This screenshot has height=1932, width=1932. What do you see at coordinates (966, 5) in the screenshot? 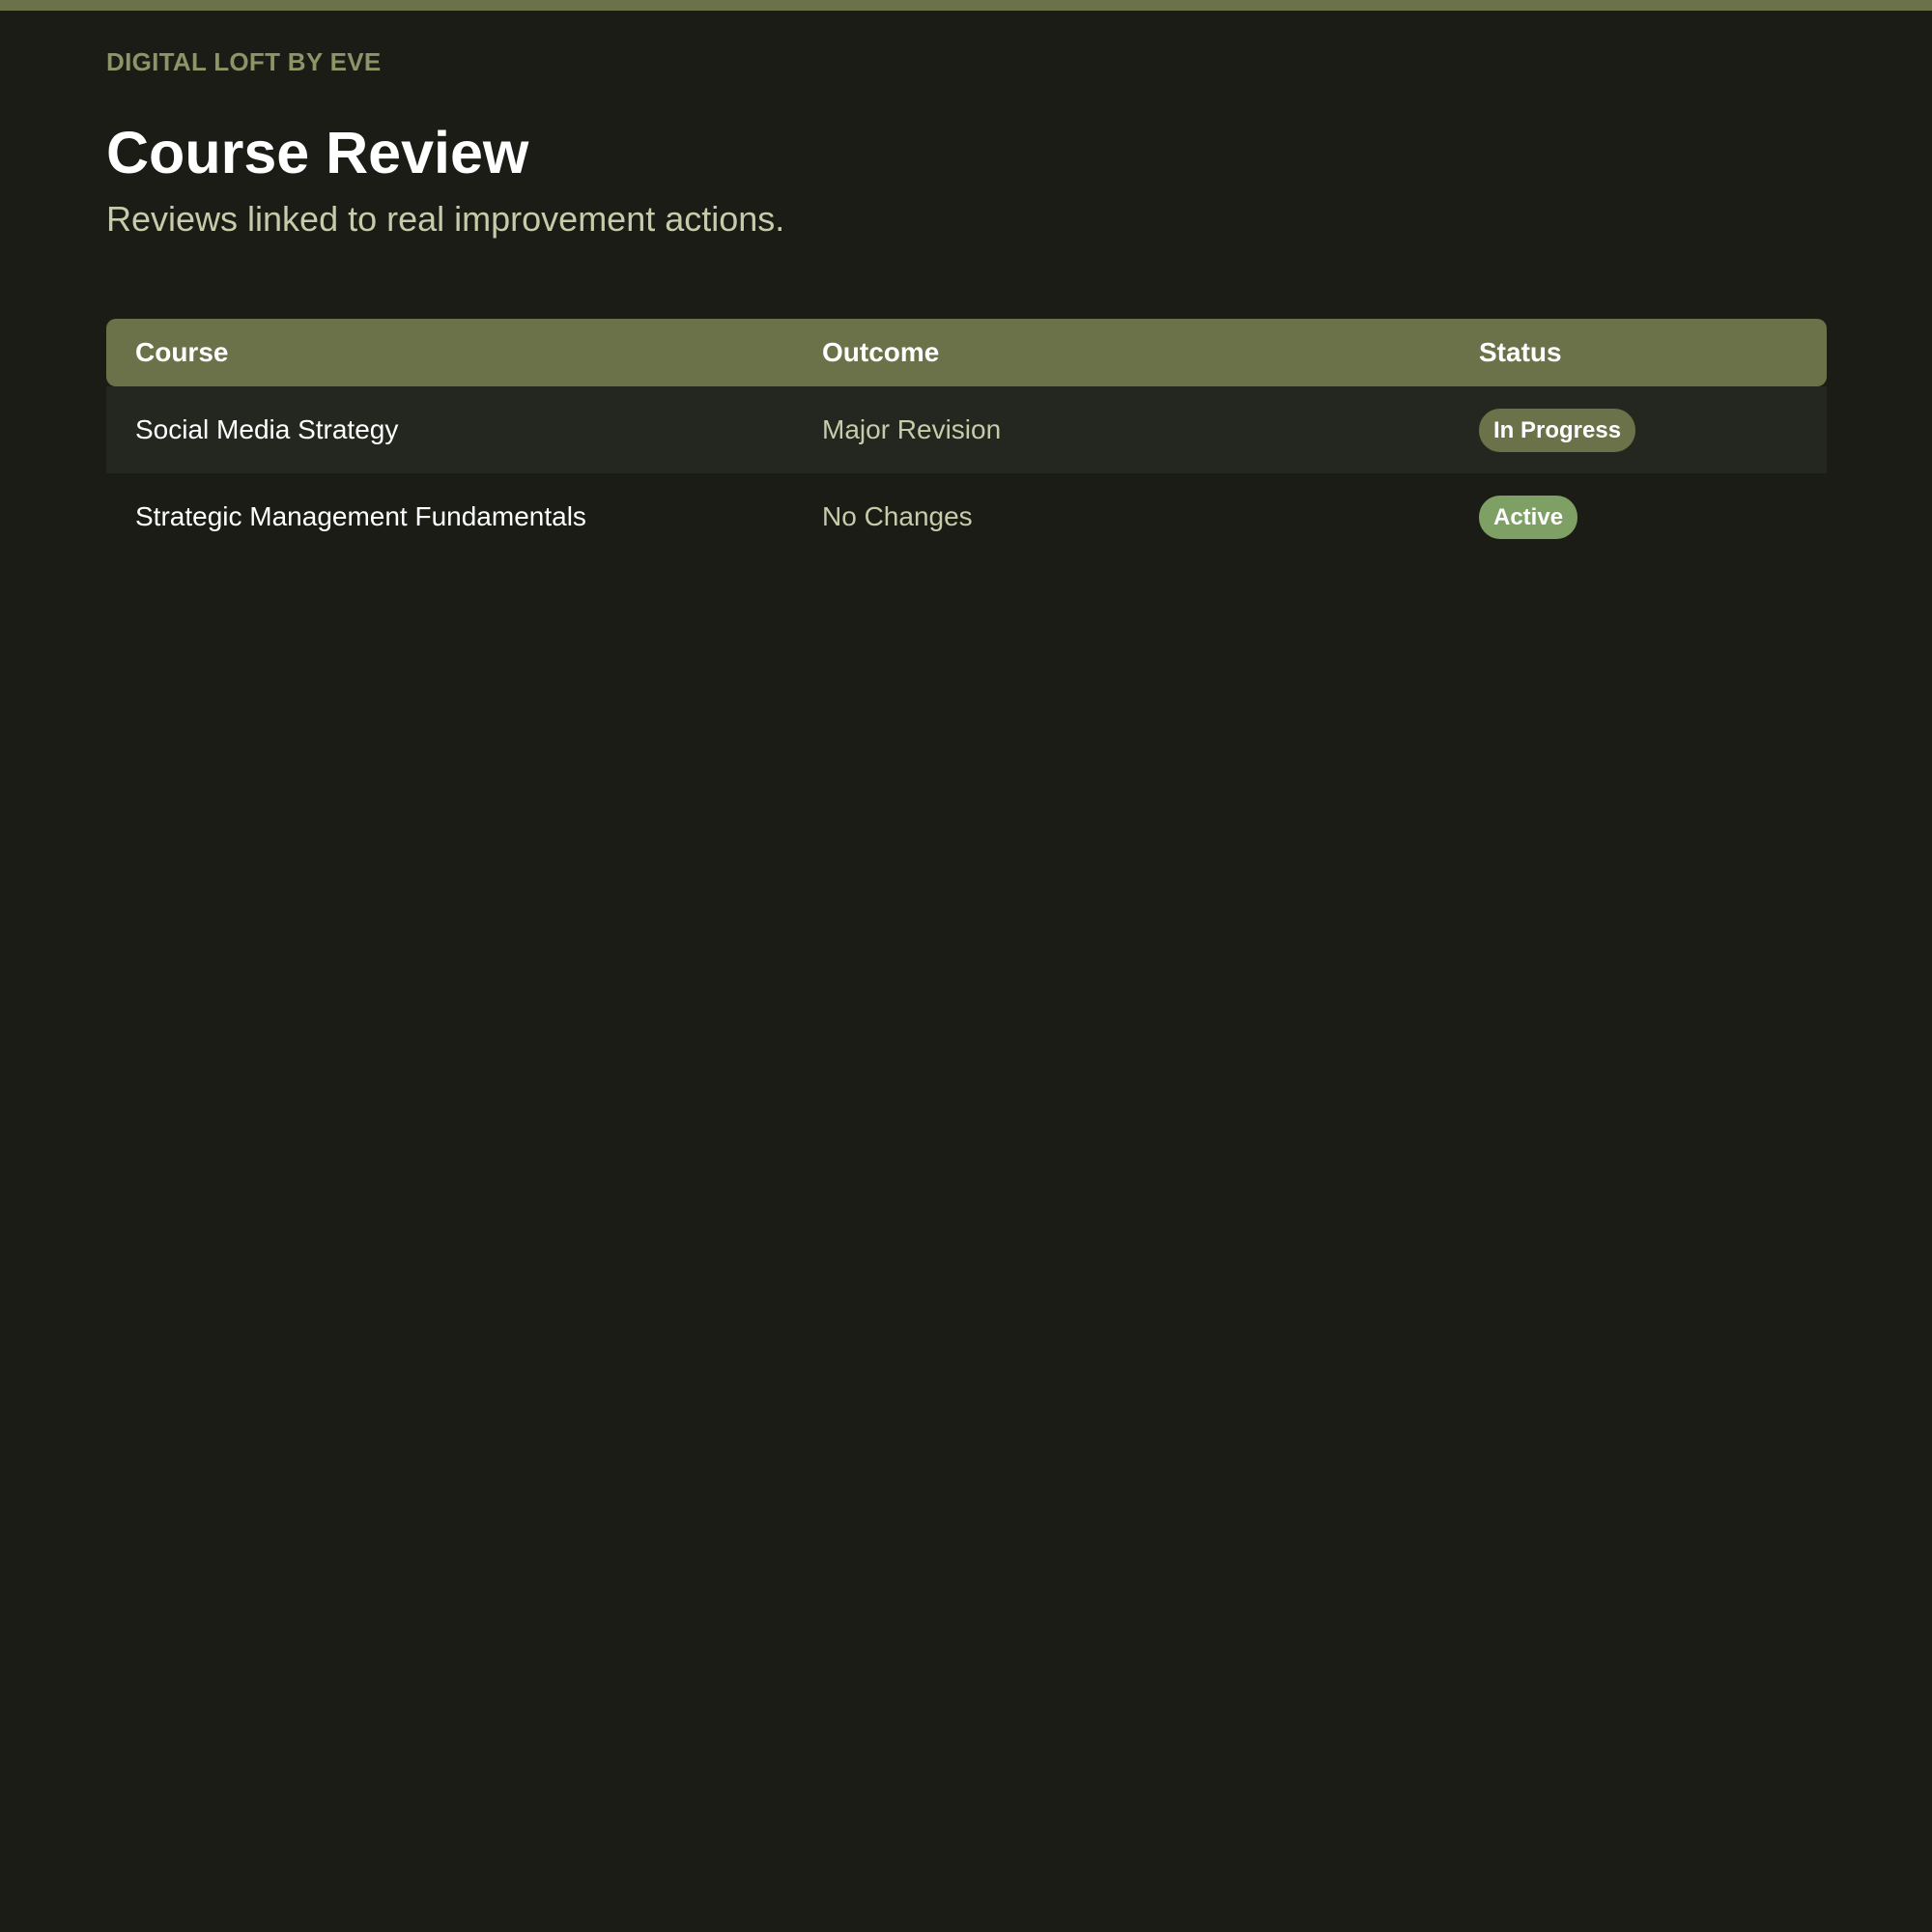
I see `top-accent-bar` at bounding box center [966, 5].